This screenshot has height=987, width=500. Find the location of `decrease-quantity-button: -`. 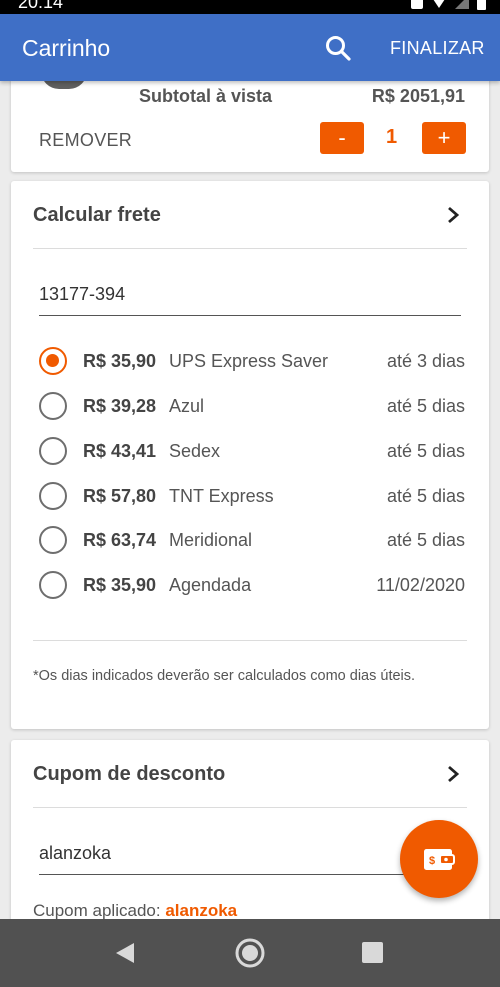

decrease-quantity-button: - is located at coordinates (342, 138).